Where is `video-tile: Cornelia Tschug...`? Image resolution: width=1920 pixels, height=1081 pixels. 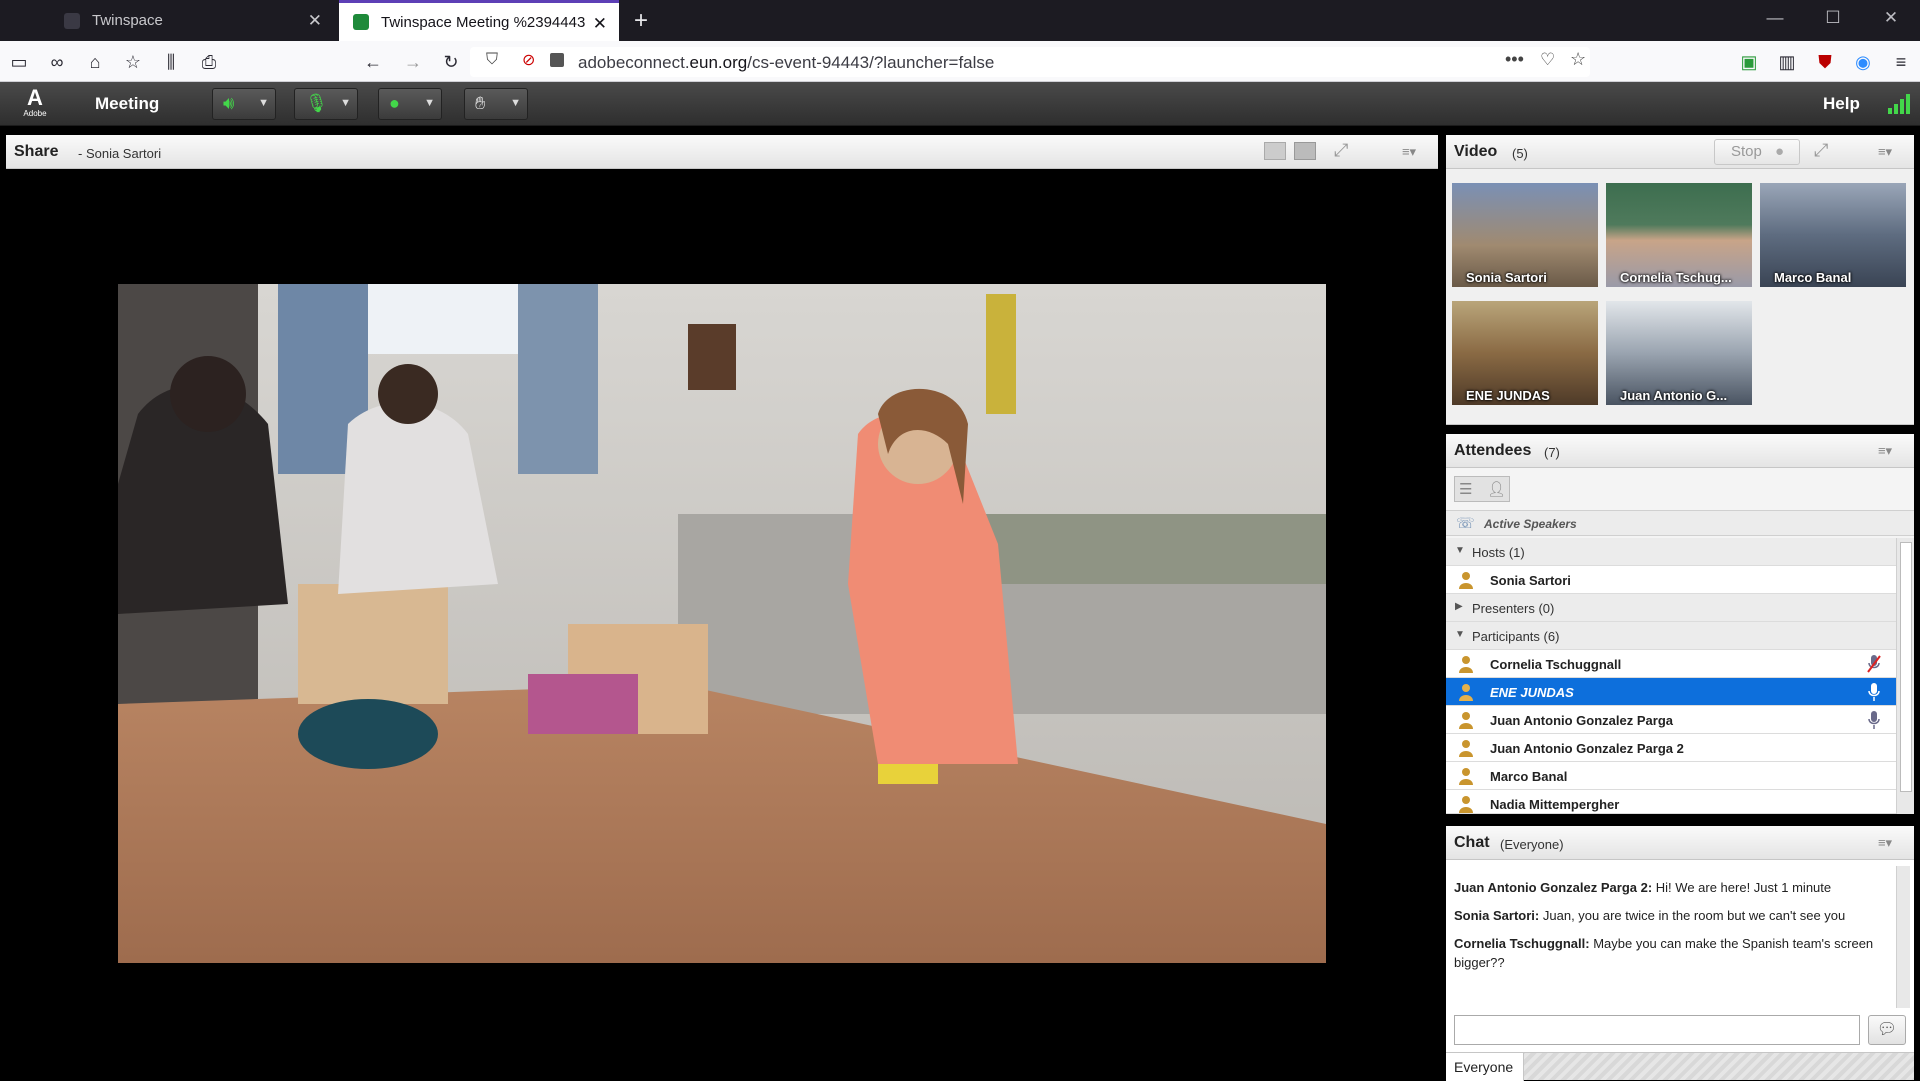 video-tile: Cornelia Tschug... is located at coordinates (1679, 235).